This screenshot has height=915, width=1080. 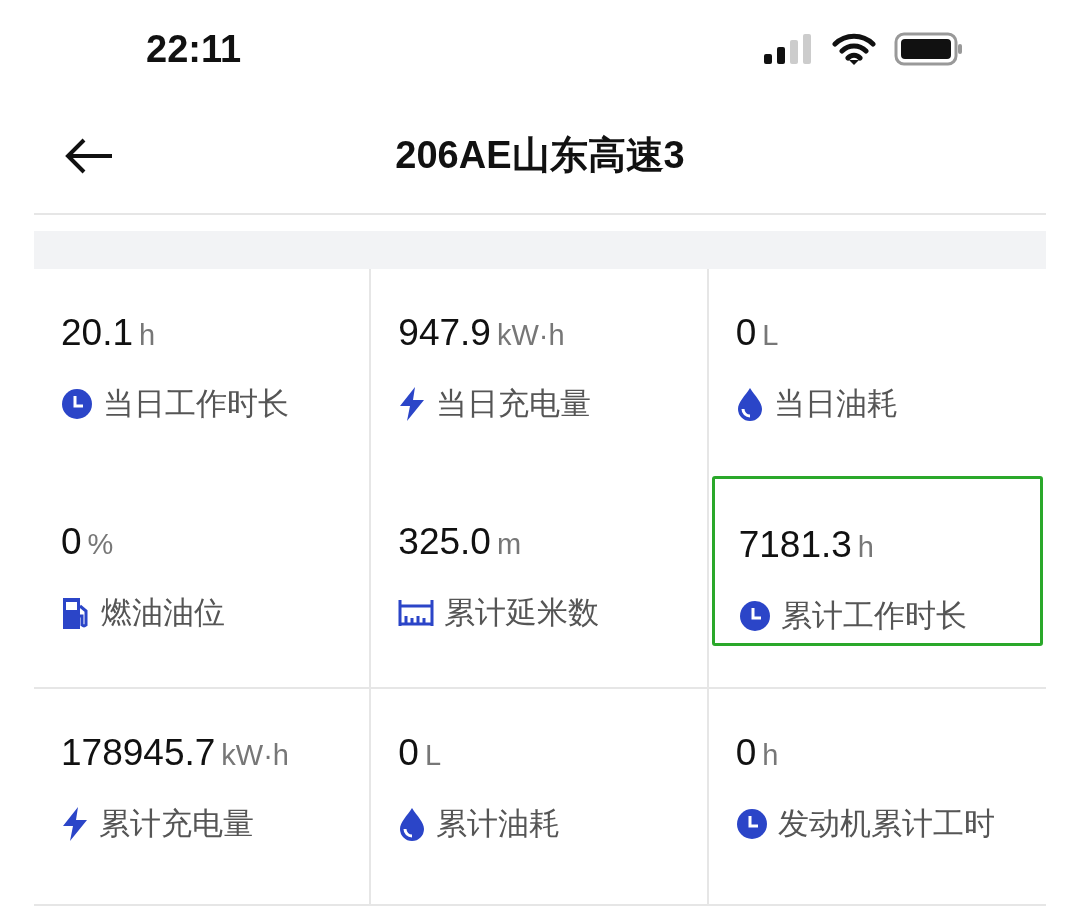 What do you see at coordinates (163, 613) in the screenshot?
I see `metric-label: 燃油油位` at bounding box center [163, 613].